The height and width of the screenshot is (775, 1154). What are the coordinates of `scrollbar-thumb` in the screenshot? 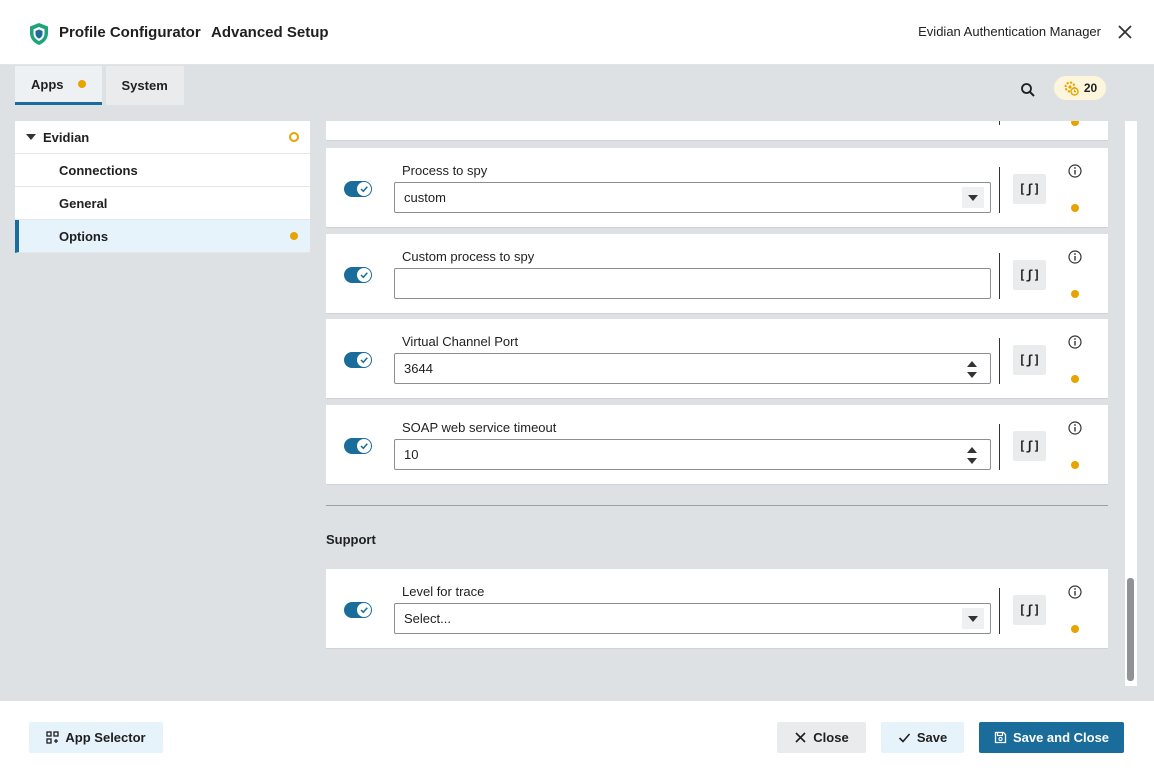 It's located at (1130, 629).